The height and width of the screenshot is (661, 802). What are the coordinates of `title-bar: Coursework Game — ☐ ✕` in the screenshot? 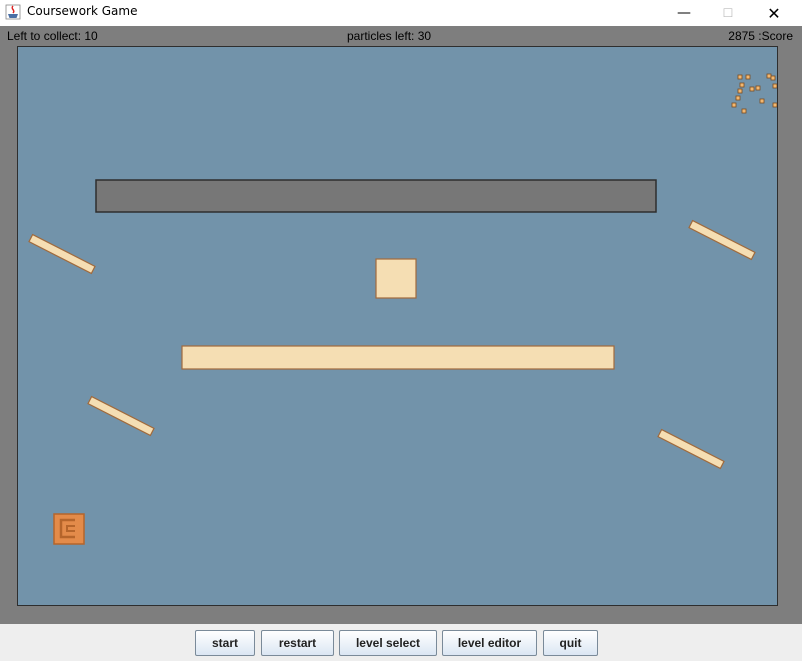 It's located at (401, 13).